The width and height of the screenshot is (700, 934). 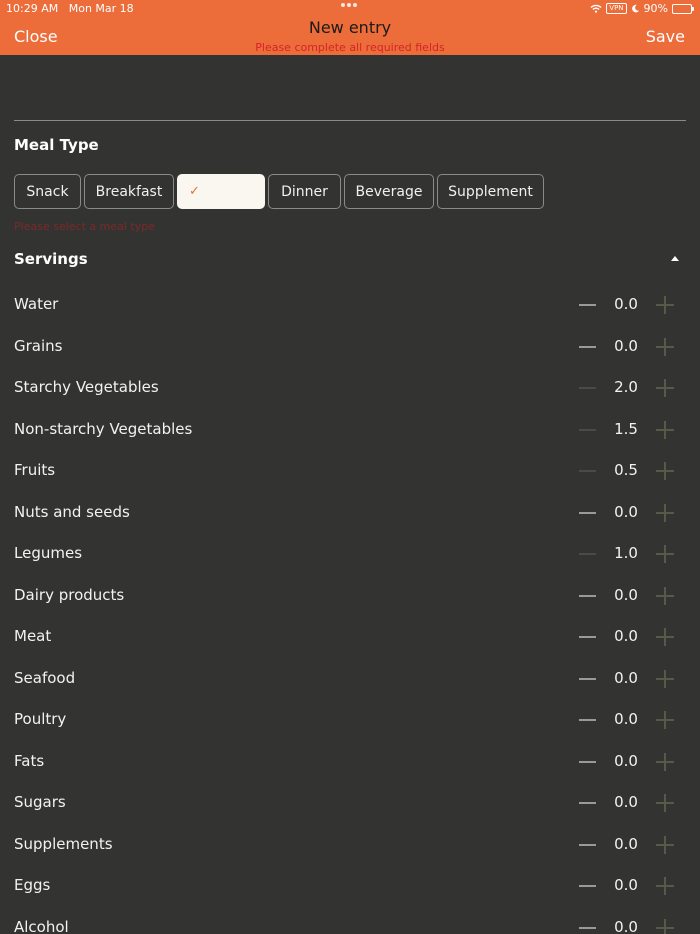 What do you see at coordinates (32, 885) in the screenshot?
I see `serving-label: Eggs` at bounding box center [32, 885].